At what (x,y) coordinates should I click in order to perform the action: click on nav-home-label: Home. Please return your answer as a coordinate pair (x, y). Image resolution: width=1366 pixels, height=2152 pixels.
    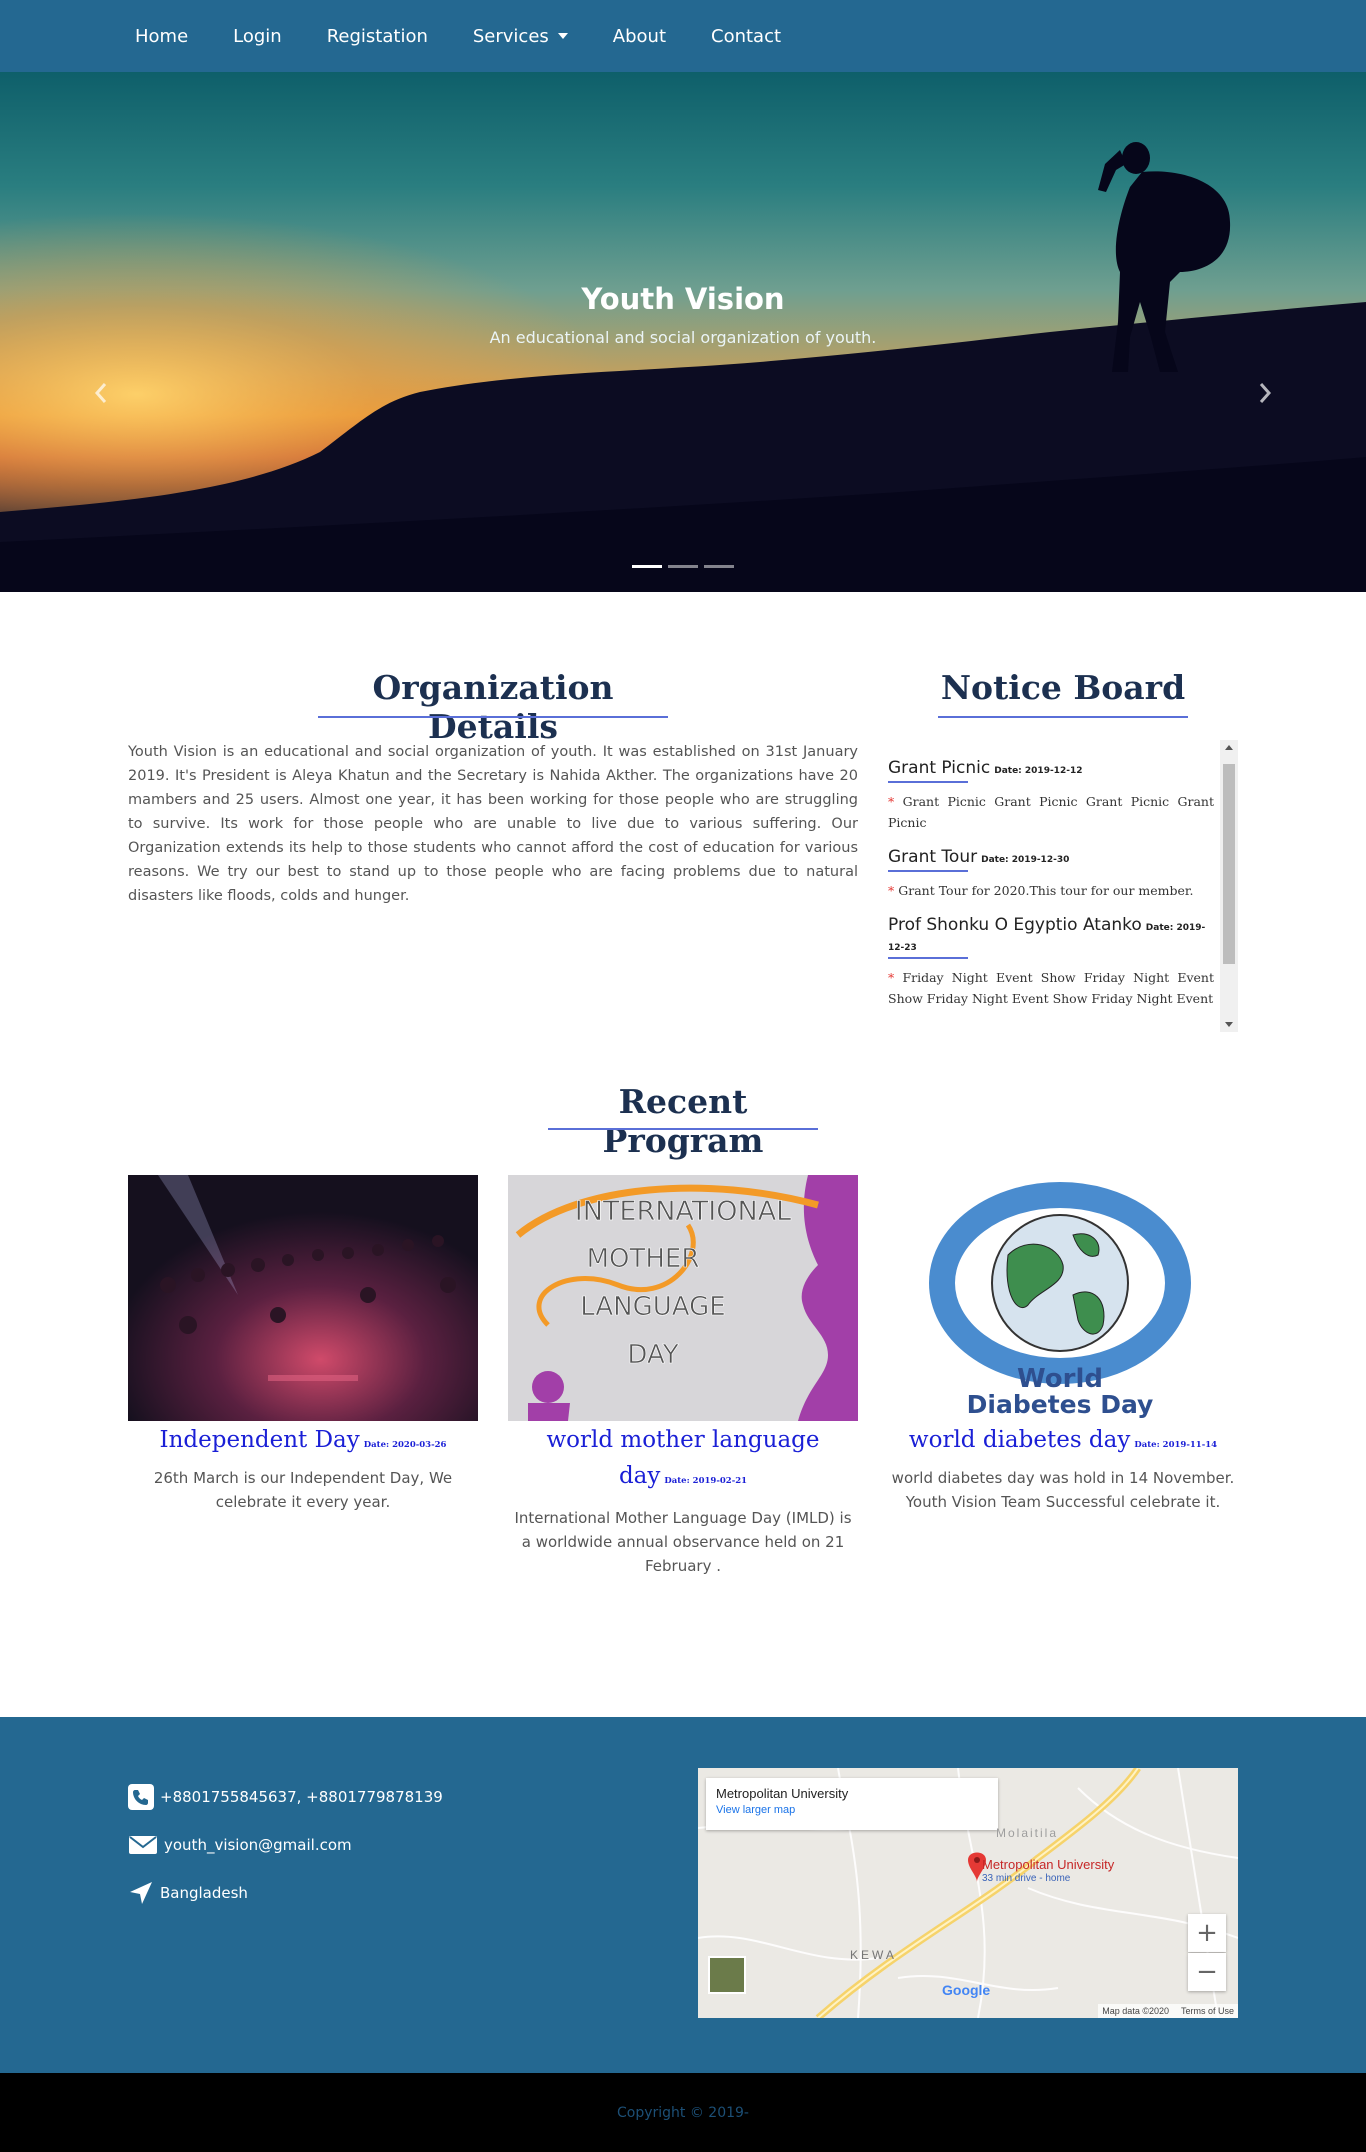
    Looking at the image, I should click on (162, 36).